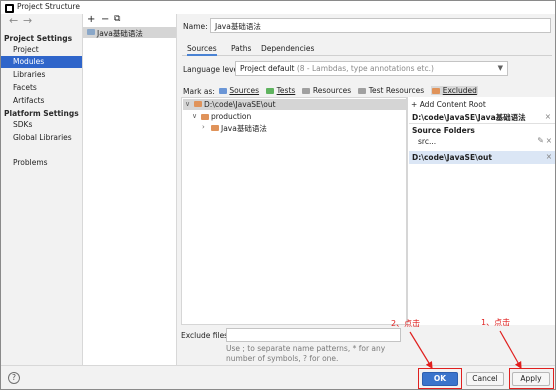 This screenshot has width=556, height=390. I want to click on annotation-arrows, so click(465, 350).